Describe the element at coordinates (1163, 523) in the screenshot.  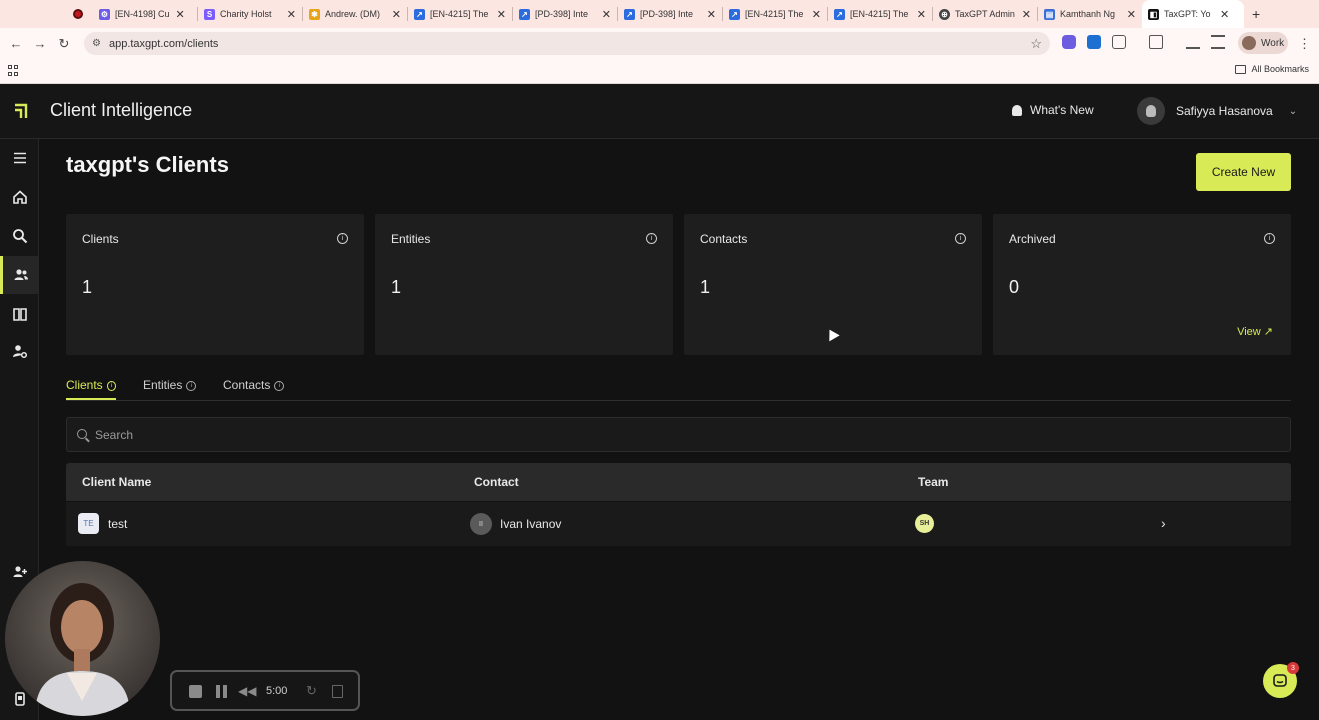
I see `chevron-right-icon: ›` at that location.